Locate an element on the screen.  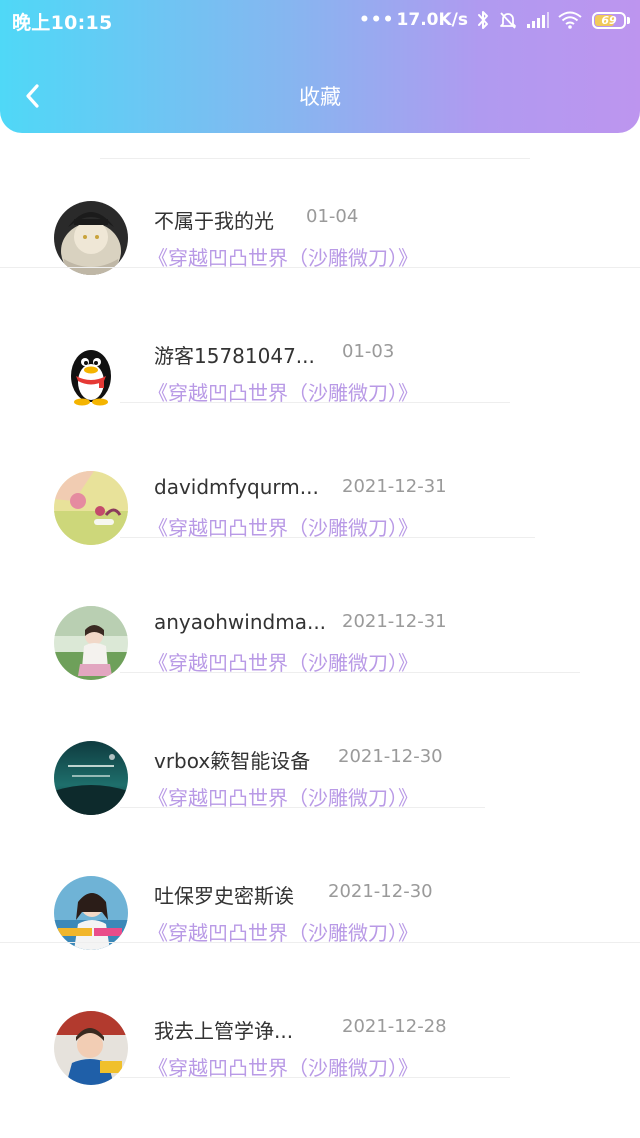
network-speed: ••• 17.0K/s is located at coordinates (413, 20).